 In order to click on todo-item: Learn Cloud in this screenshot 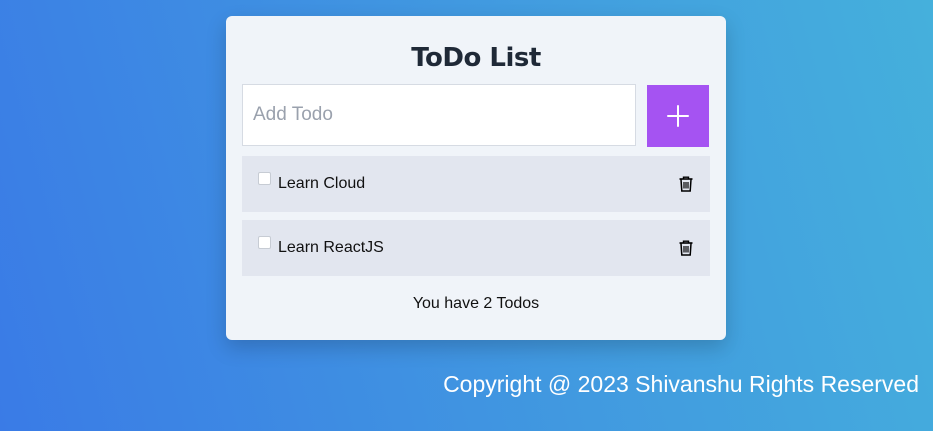, I will do `click(476, 184)`.